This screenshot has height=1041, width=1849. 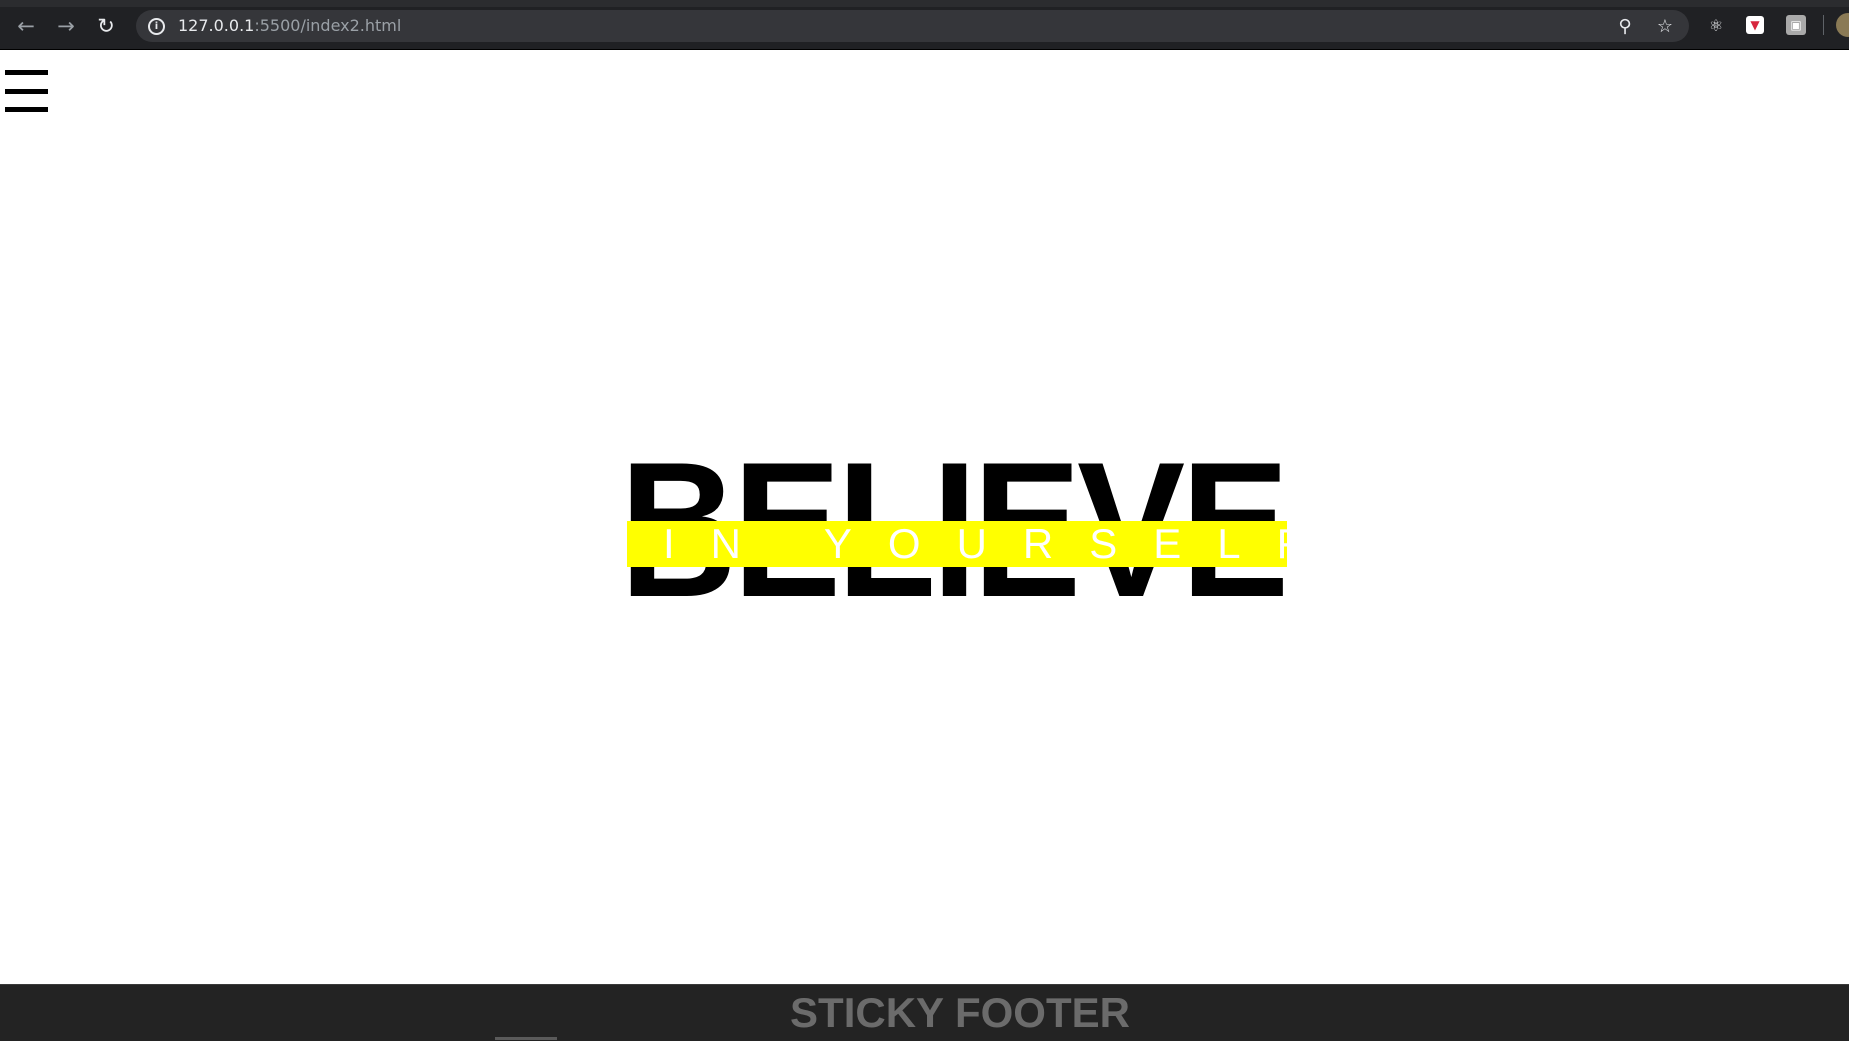 I want to click on react-extension-icon: ⚛, so click(x=1716, y=25).